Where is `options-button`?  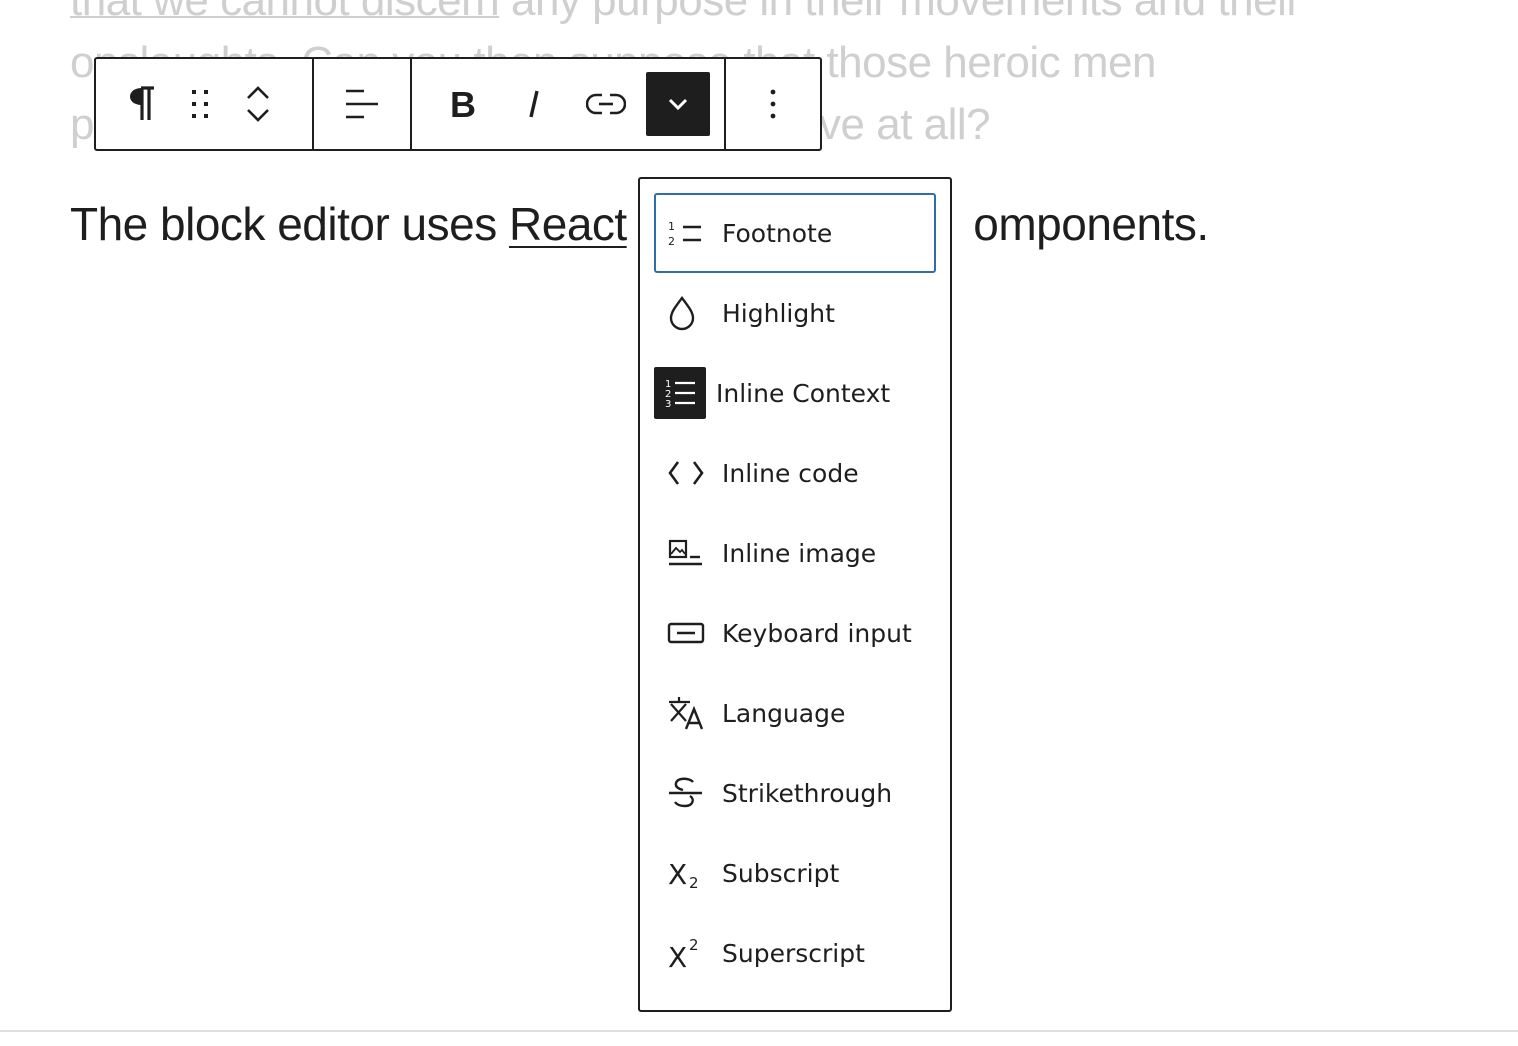
options-button is located at coordinates (773, 104).